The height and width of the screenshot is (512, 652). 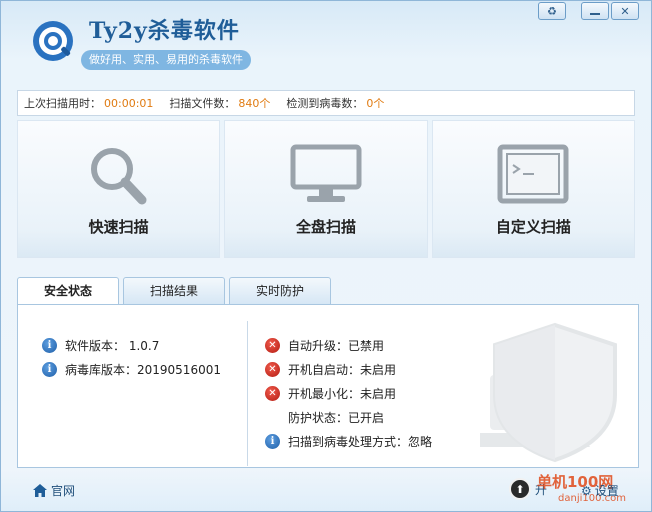 I want to click on panel-divider, so click(x=247, y=393).